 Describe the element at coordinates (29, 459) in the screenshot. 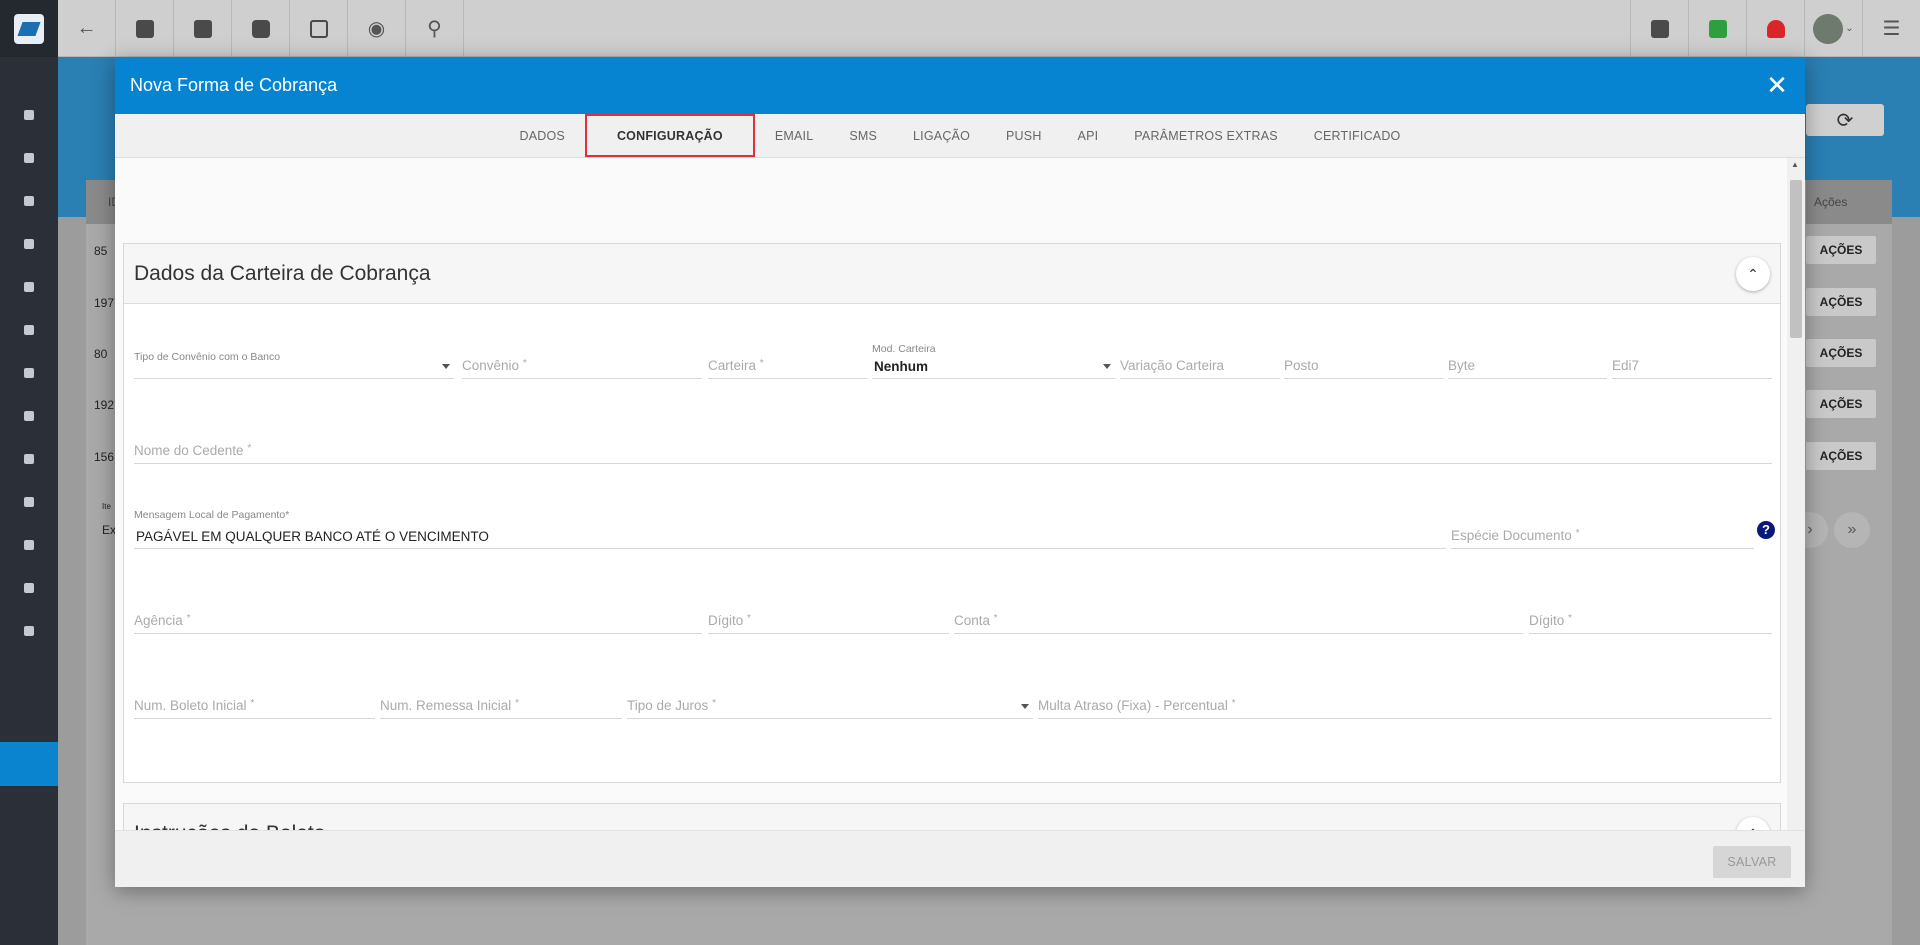

I see `location-icon` at that location.